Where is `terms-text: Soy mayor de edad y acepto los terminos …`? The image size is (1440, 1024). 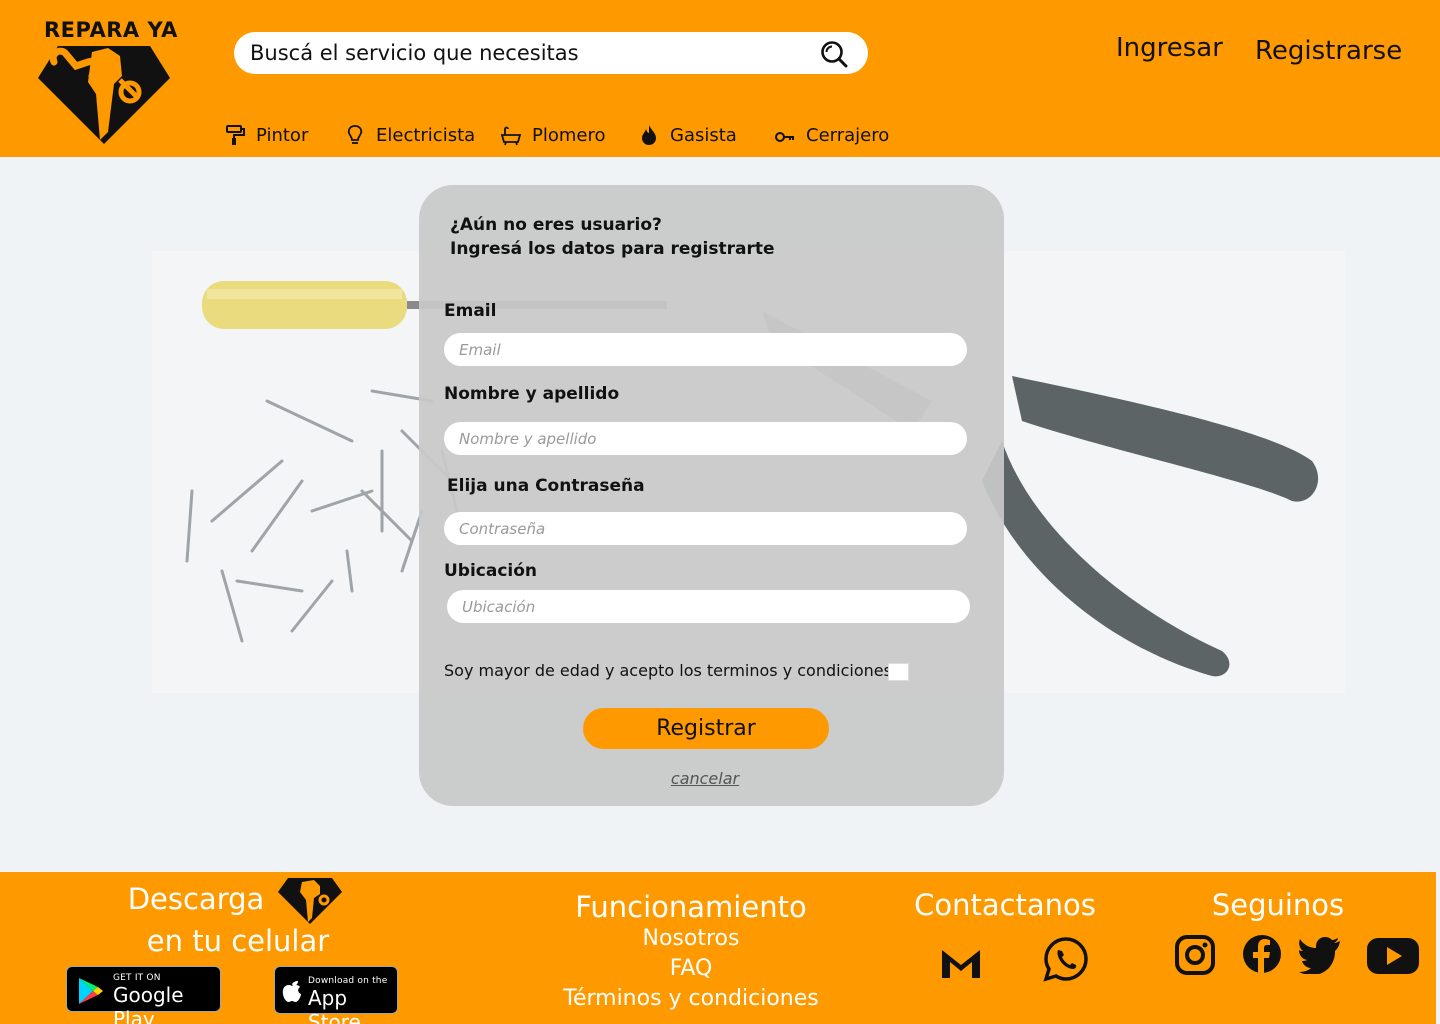
terms-text: Soy mayor de edad y acepto los terminos … is located at coordinates (671, 670).